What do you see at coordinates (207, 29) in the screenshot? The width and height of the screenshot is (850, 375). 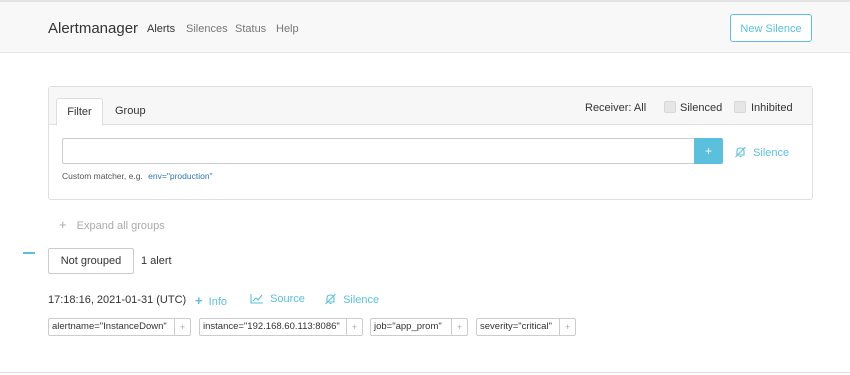 I see `nav-silences: Silences` at bounding box center [207, 29].